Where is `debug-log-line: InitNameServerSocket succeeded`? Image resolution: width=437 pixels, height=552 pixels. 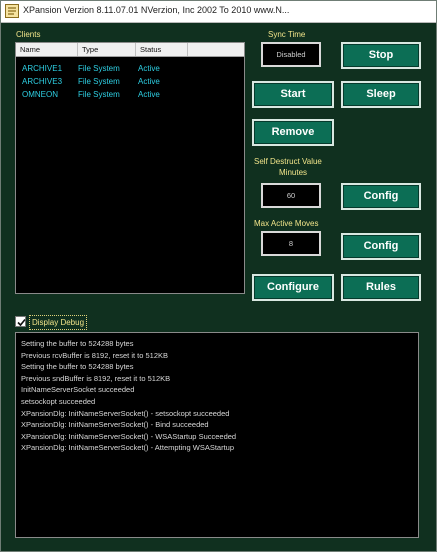 debug-log-line: InitNameServerSocket succeeded is located at coordinates (78, 390).